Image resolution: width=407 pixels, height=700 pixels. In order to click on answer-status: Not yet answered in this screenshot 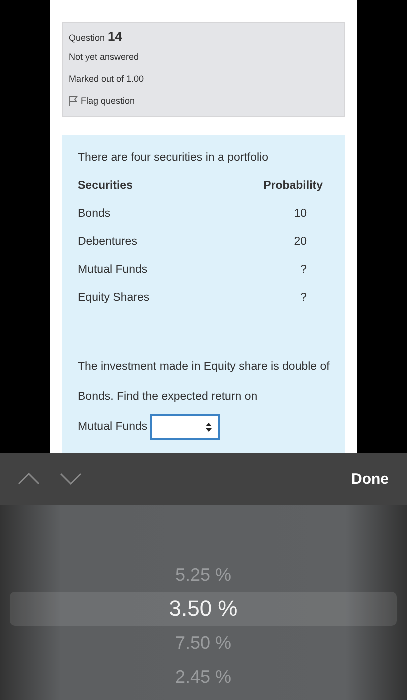, I will do `click(104, 57)`.